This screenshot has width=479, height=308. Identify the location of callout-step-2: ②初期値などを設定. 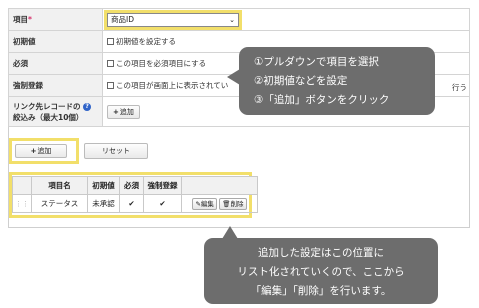
(301, 81).